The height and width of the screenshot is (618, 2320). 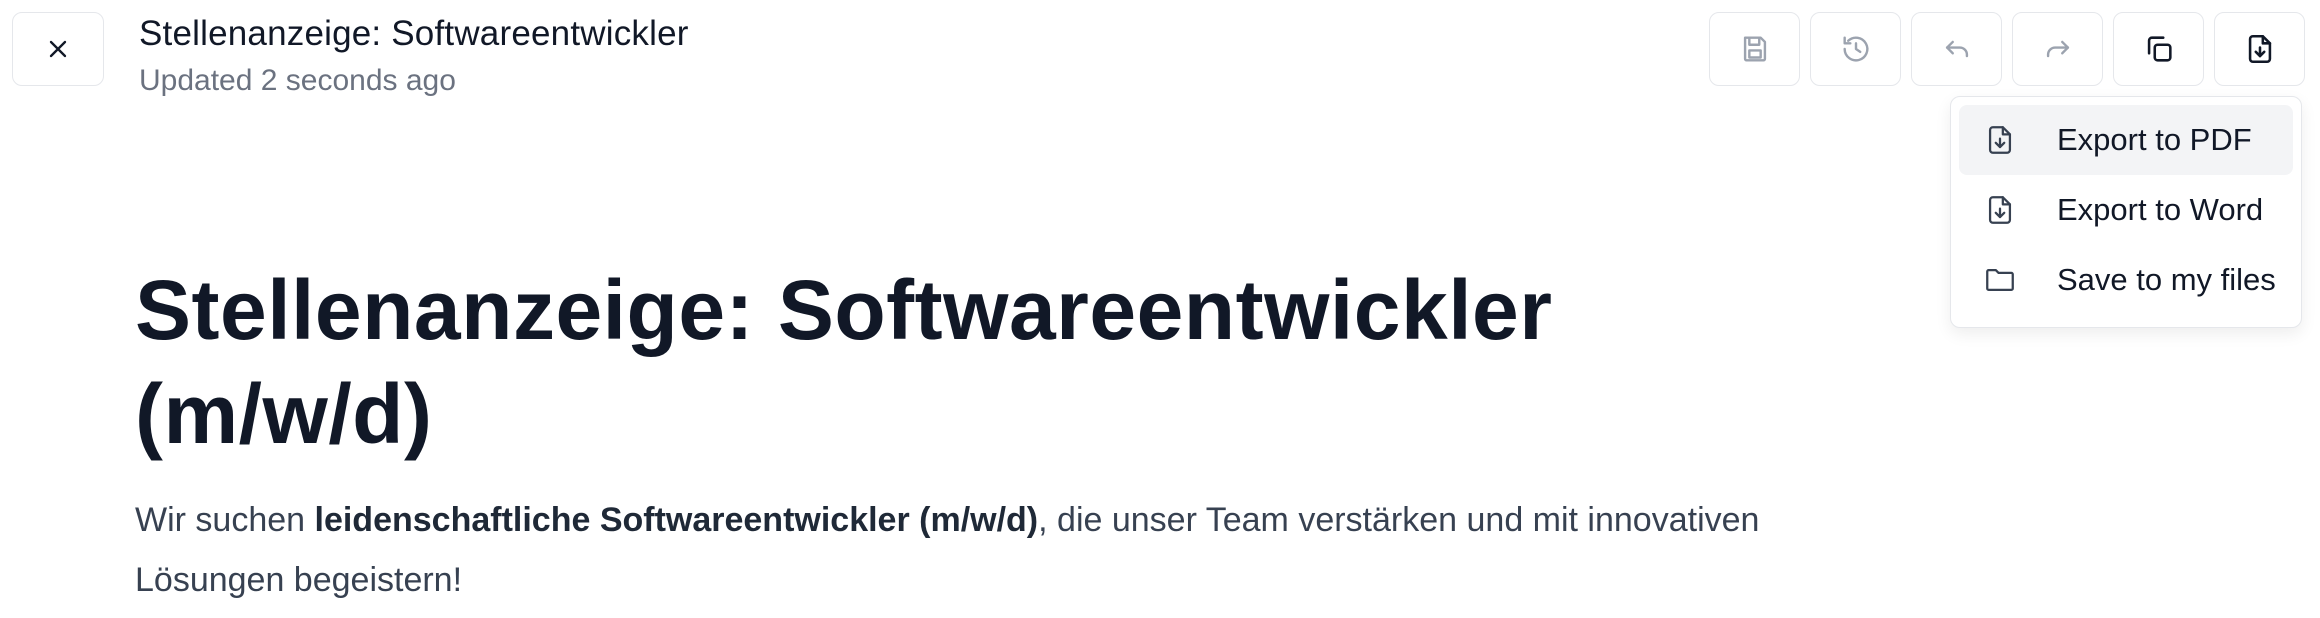 I want to click on export-to-pdf-item: Export to PDF, so click(x=2126, y=140).